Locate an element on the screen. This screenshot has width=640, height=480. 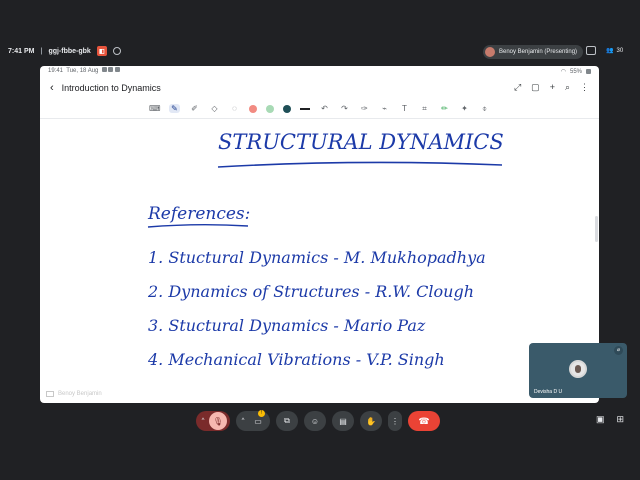
reference-line-4: 4. Mechanical Vibrations - V.P. Singh is located at coordinates (296, 359).